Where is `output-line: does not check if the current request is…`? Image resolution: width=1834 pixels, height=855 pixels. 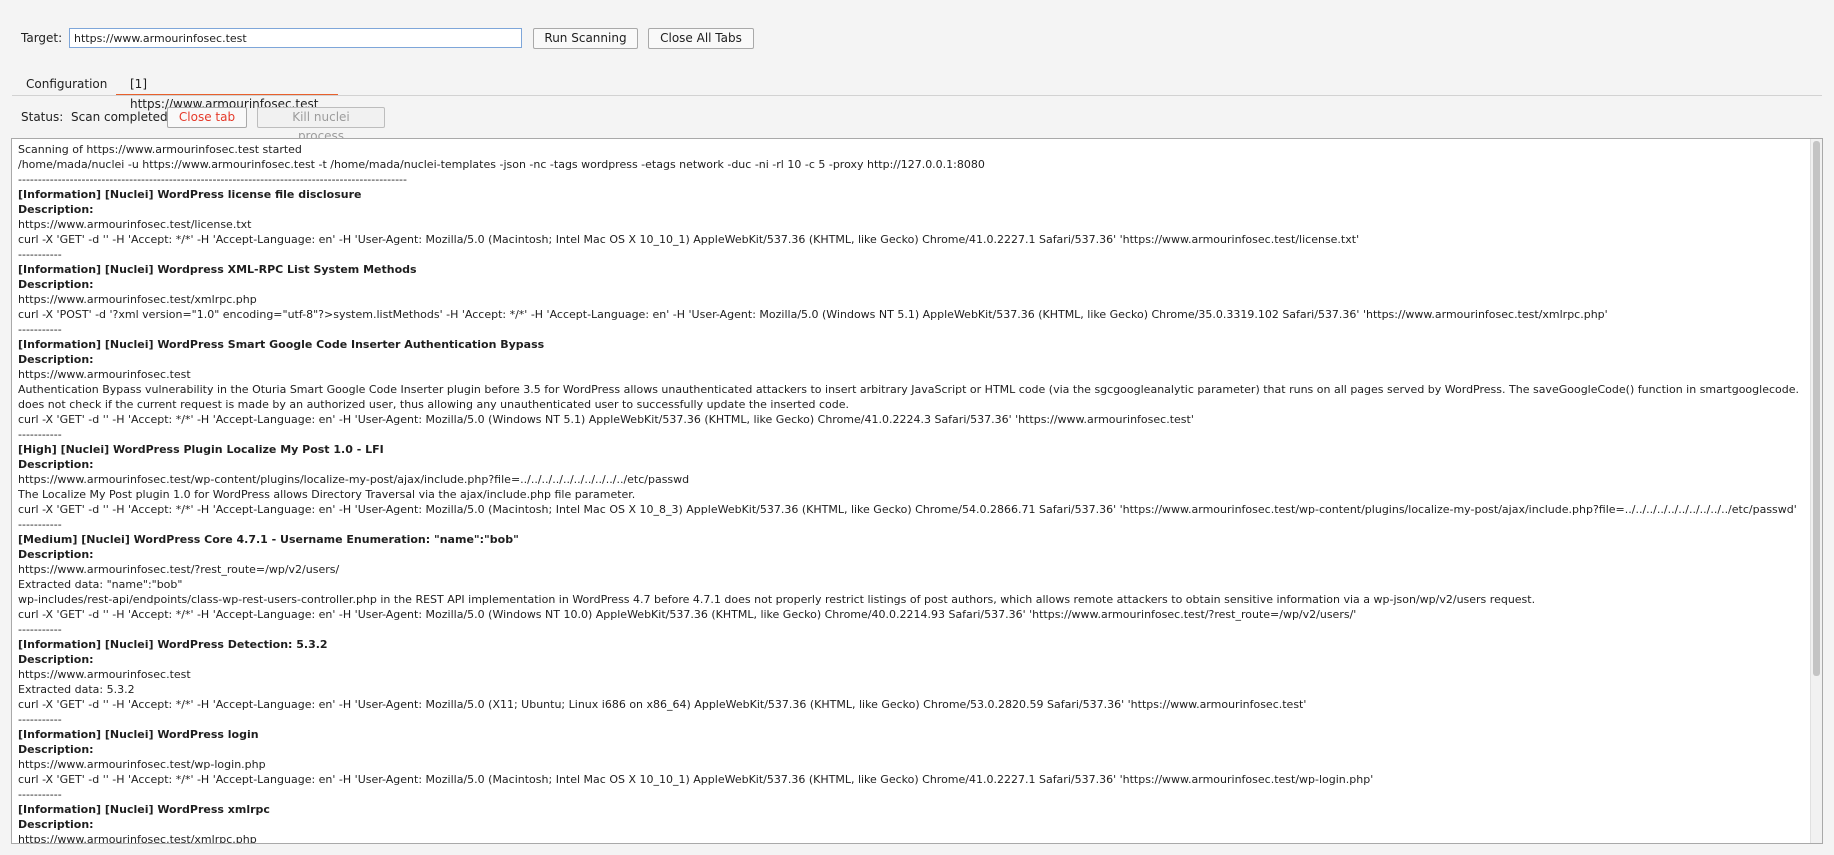 output-line: does not check if the current request is… is located at coordinates (434, 404).